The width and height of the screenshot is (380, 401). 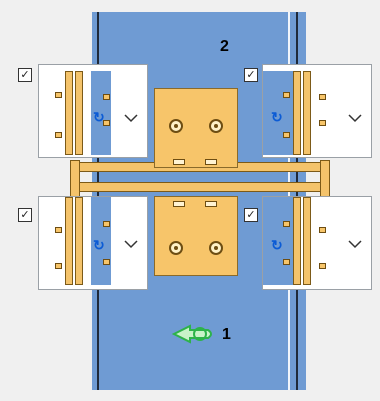 What do you see at coordinates (25, 215) in the screenshot?
I see `checkbox-bottom-left: ✓` at bounding box center [25, 215].